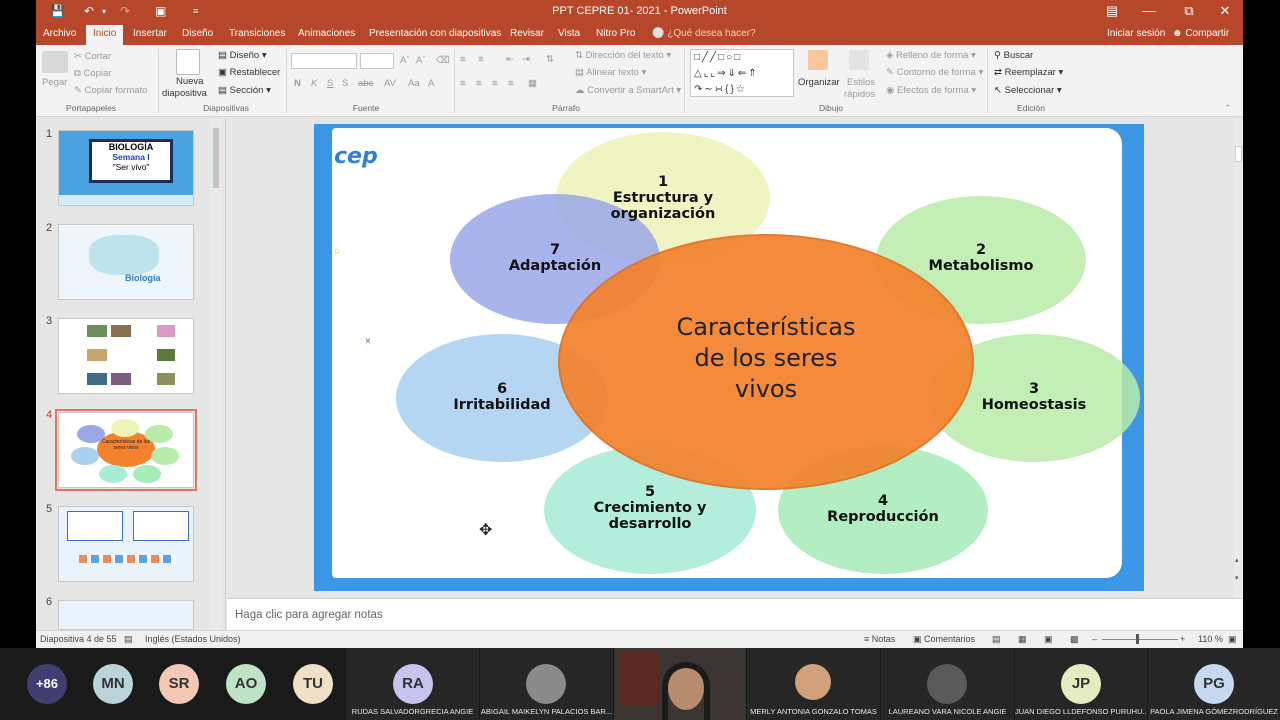 The width and height of the screenshot is (1280, 720). Describe the element at coordinates (47, 684) in the screenshot. I see `more-participants-button: +86` at that location.